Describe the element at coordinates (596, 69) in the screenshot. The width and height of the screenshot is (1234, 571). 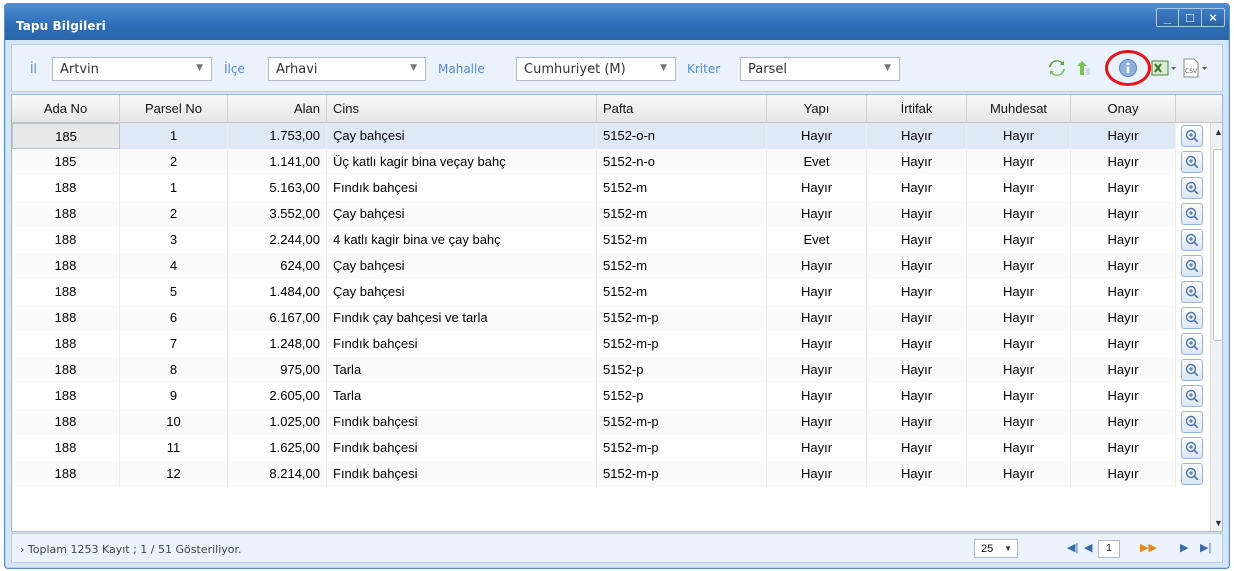
I see `mahalle-select: Cumhuriyet (M) ▼` at that location.